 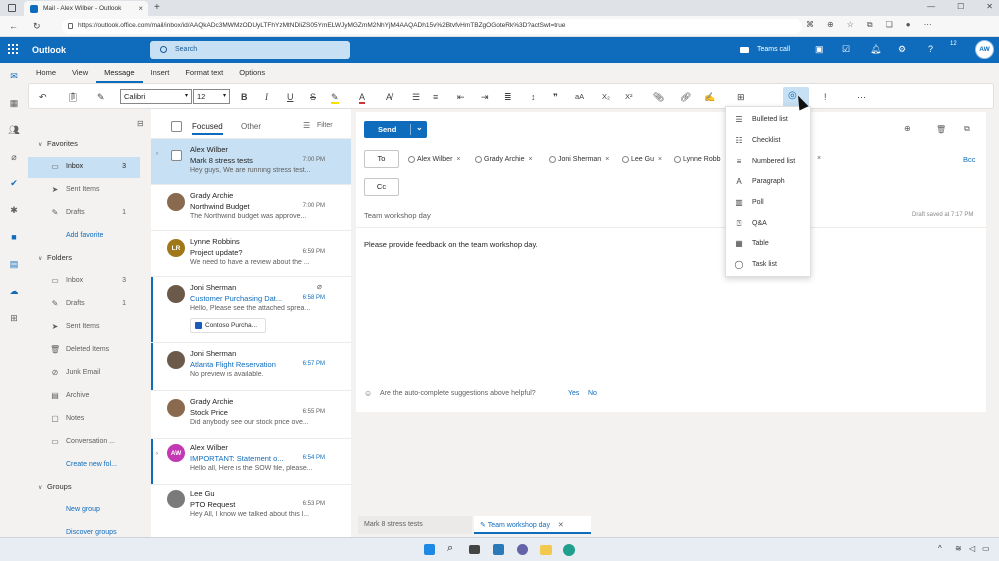 I want to click on new-group-link: New group, so click(x=84, y=510).